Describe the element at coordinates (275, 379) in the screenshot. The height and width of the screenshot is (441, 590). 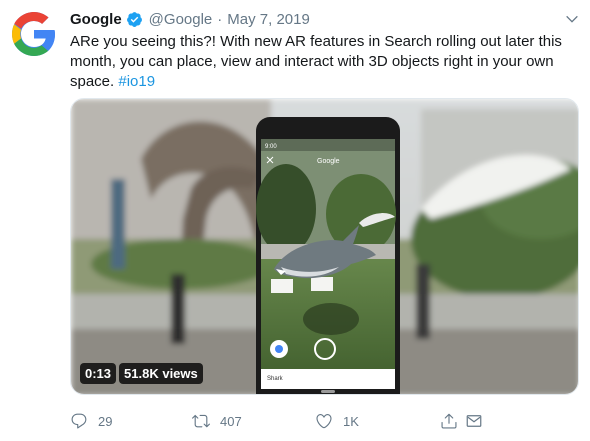
I see `phone-card-label: Shark` at that location.